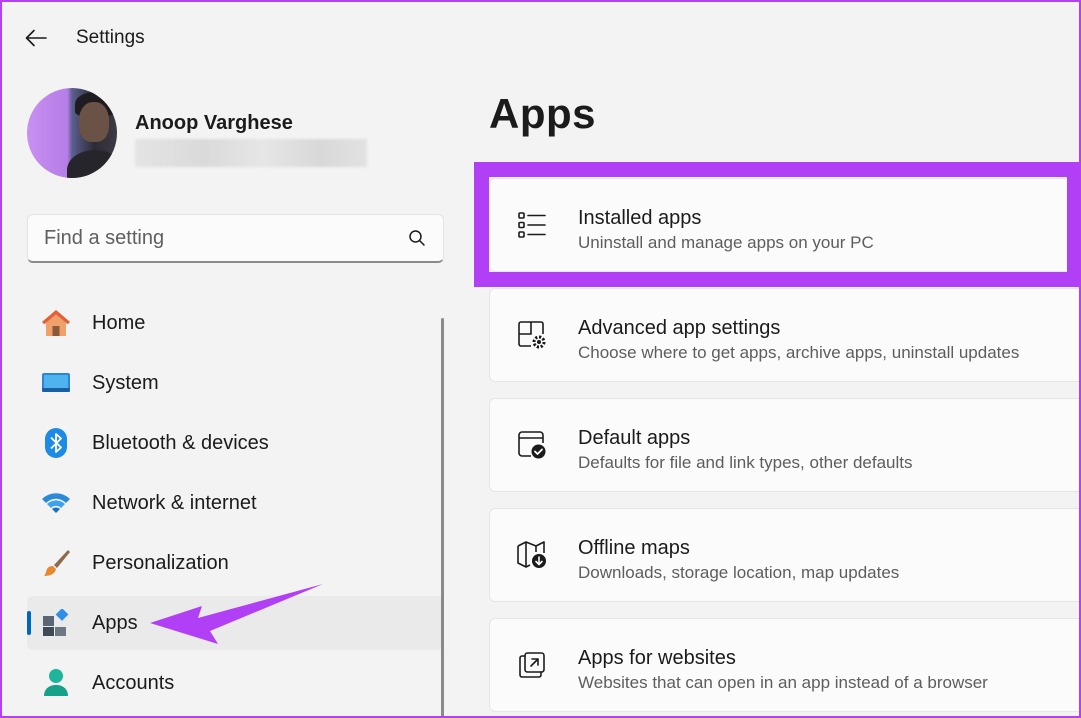  I want to click on default-apps-icon, so click(532, 445).